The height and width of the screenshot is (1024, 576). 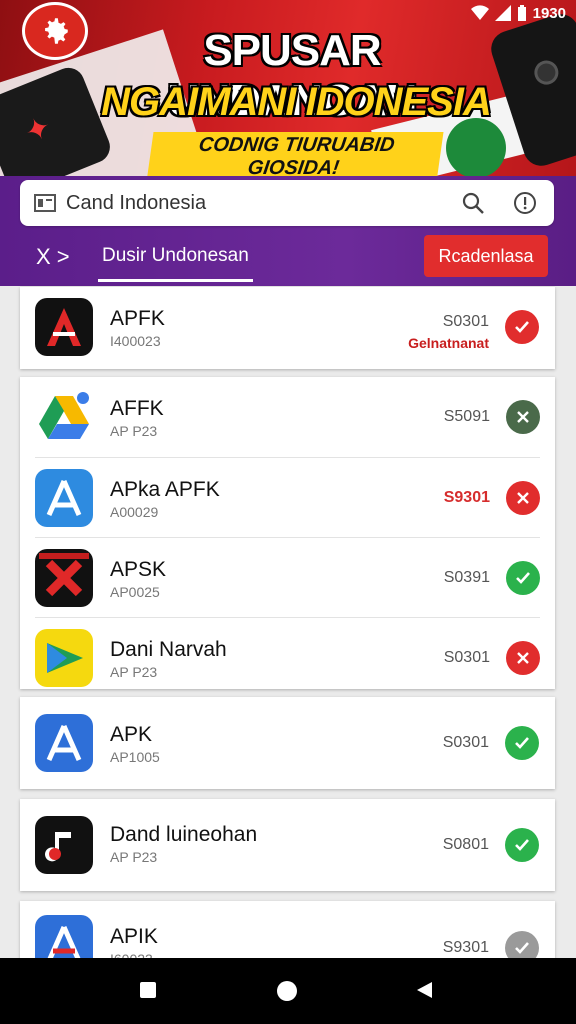 I want to click on recents-icon, so click(x=148, y=990).